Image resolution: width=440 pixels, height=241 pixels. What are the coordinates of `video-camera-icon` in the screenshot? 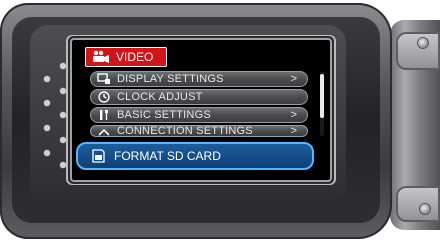 It's located at (101, 57).